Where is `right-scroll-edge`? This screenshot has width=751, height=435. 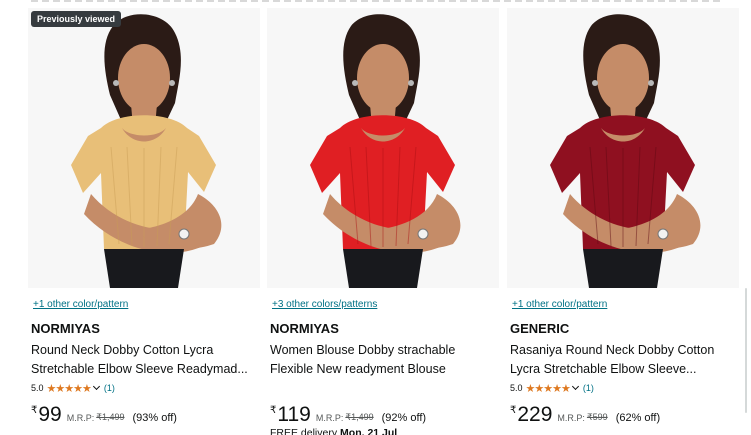
right-scroll-edge is located at coordinates (746, 217).